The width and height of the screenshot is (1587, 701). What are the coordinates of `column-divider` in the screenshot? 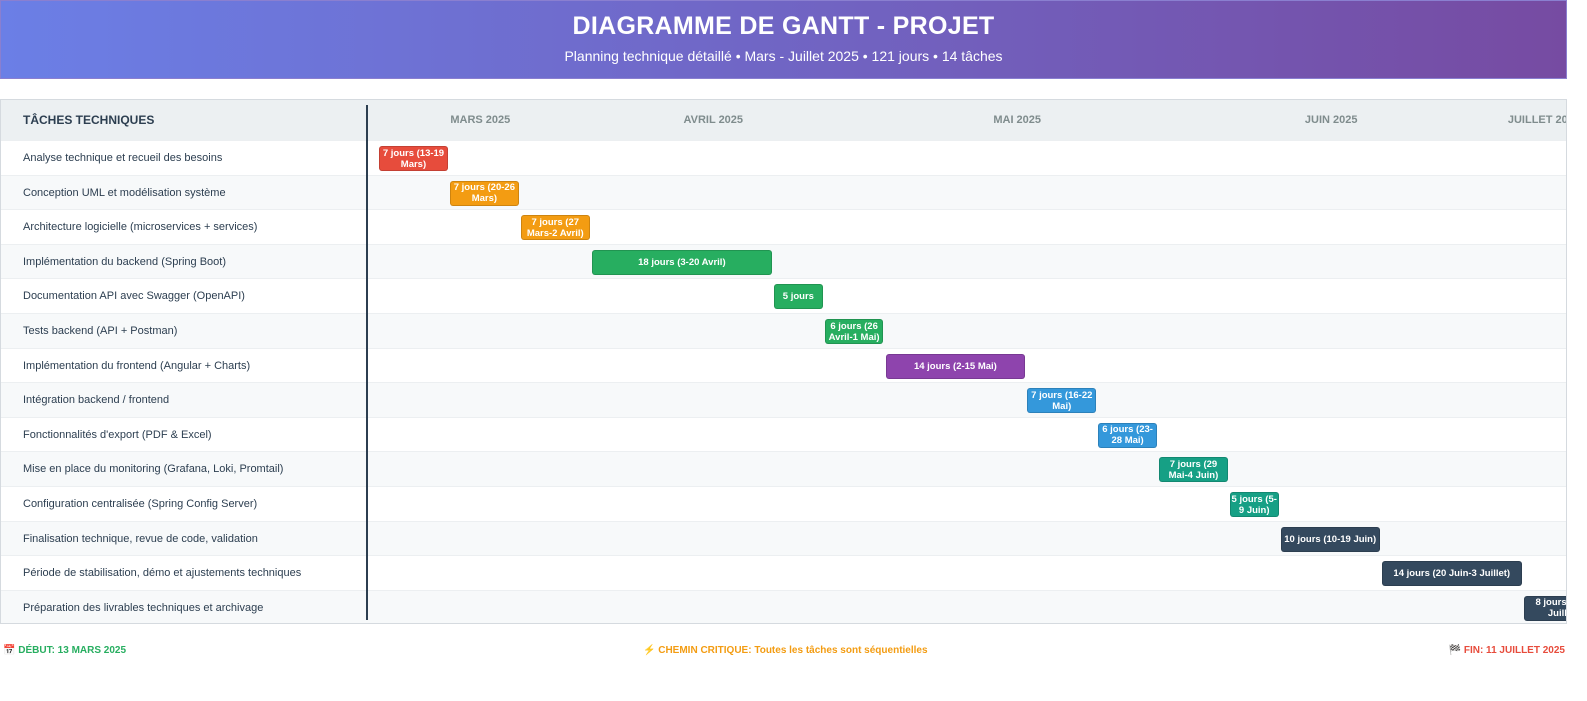 It's located at (367, 362).